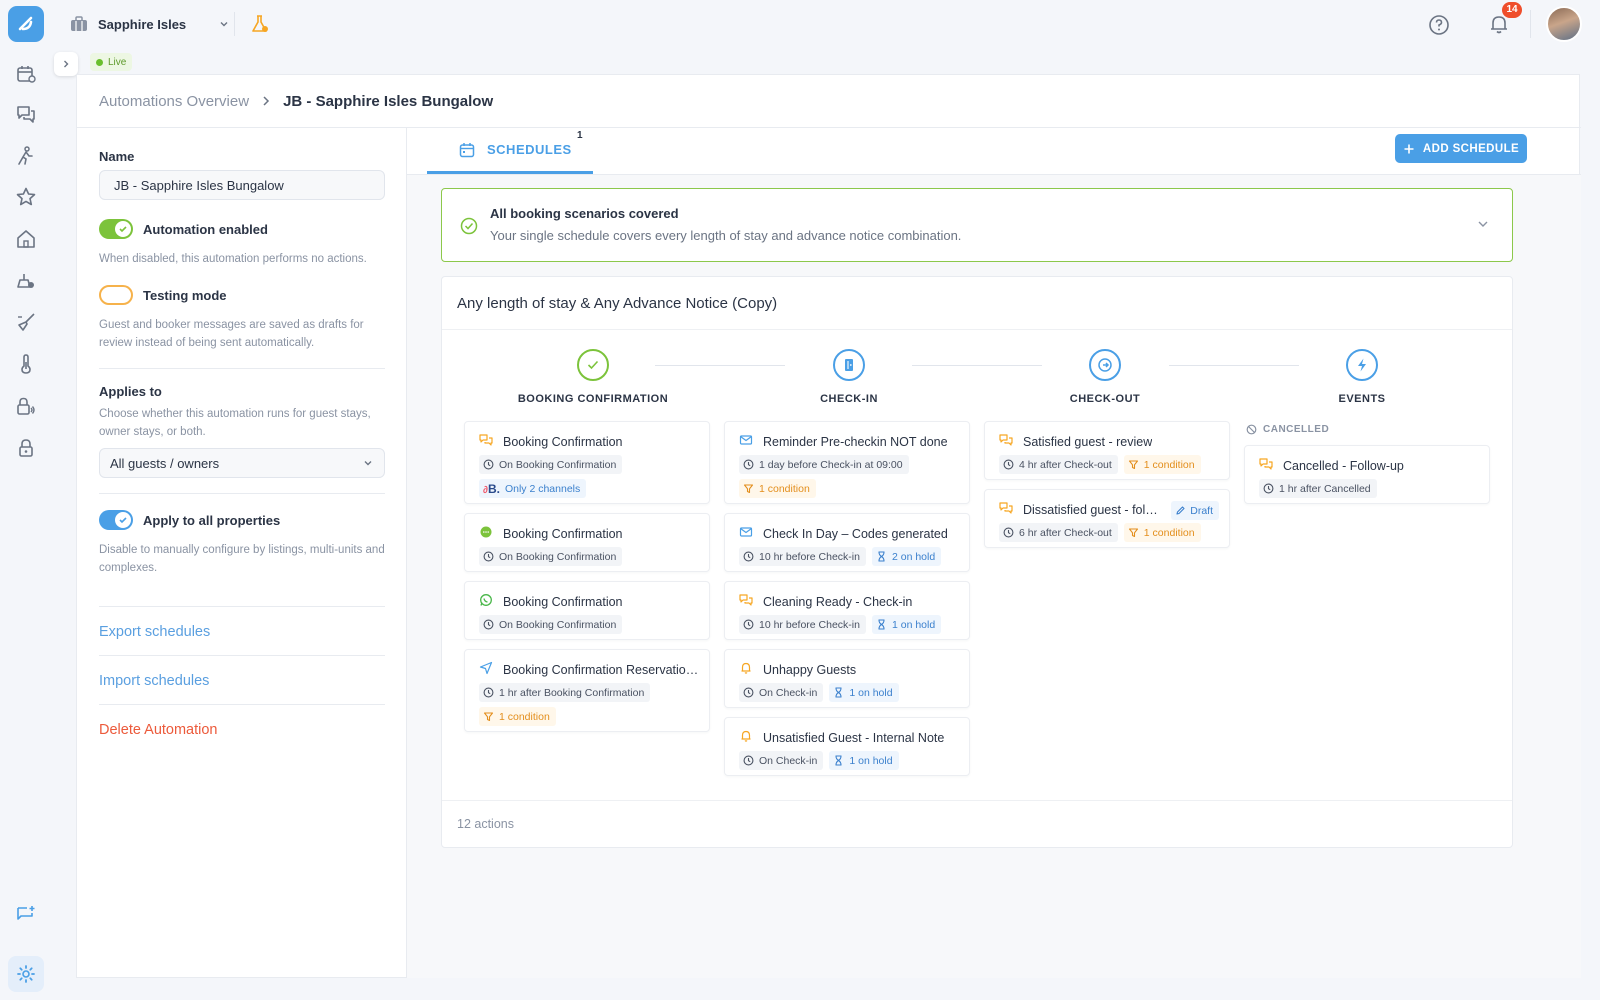 The image size is (1600, 1000). I want to click on chat-bubbles-icon, so click(1006, 509).